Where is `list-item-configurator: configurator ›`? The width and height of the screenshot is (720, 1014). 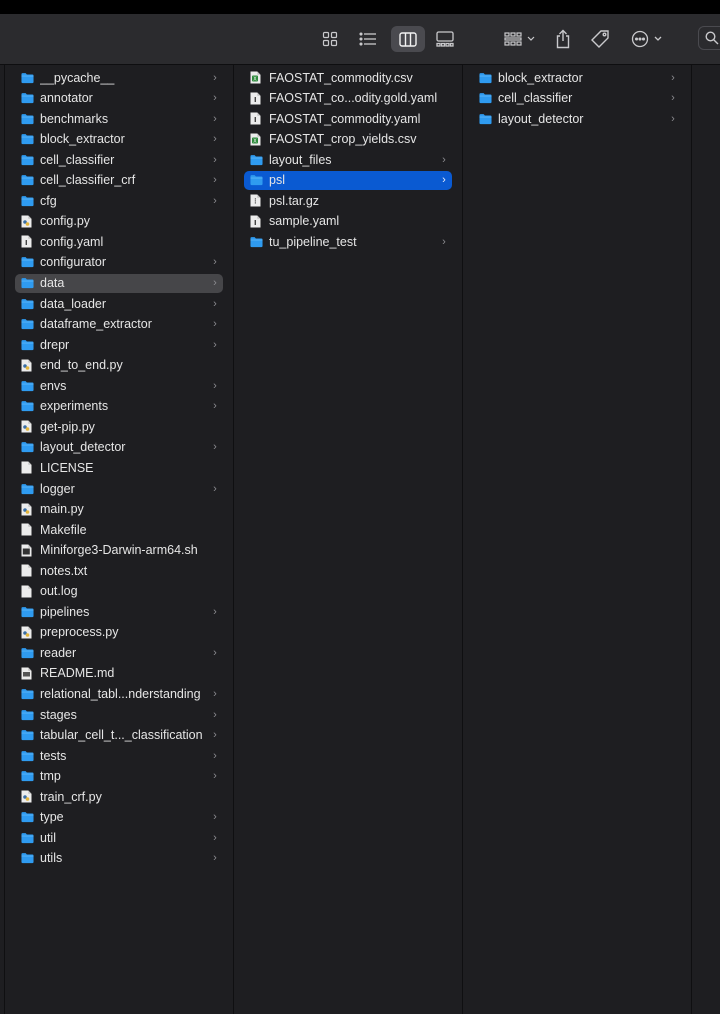 list-item-configurator: configurator › is located at coordinates (119, 262).